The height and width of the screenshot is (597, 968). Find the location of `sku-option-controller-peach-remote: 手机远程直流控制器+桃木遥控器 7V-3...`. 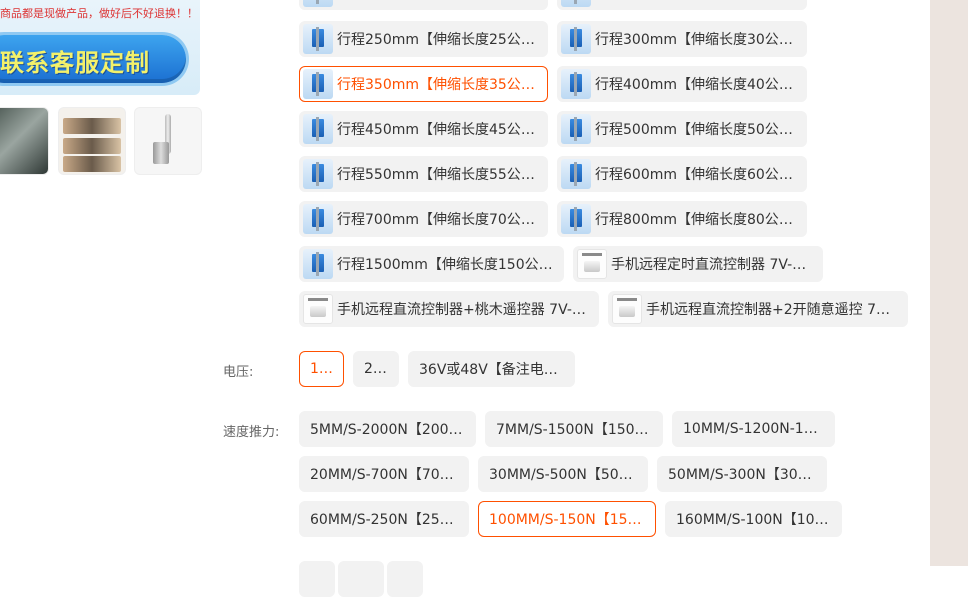

sku-option-controller-peach-remote: 手机远程直流控制器+桃木遥控器 7V-3... is located at coordinates (449, 309).